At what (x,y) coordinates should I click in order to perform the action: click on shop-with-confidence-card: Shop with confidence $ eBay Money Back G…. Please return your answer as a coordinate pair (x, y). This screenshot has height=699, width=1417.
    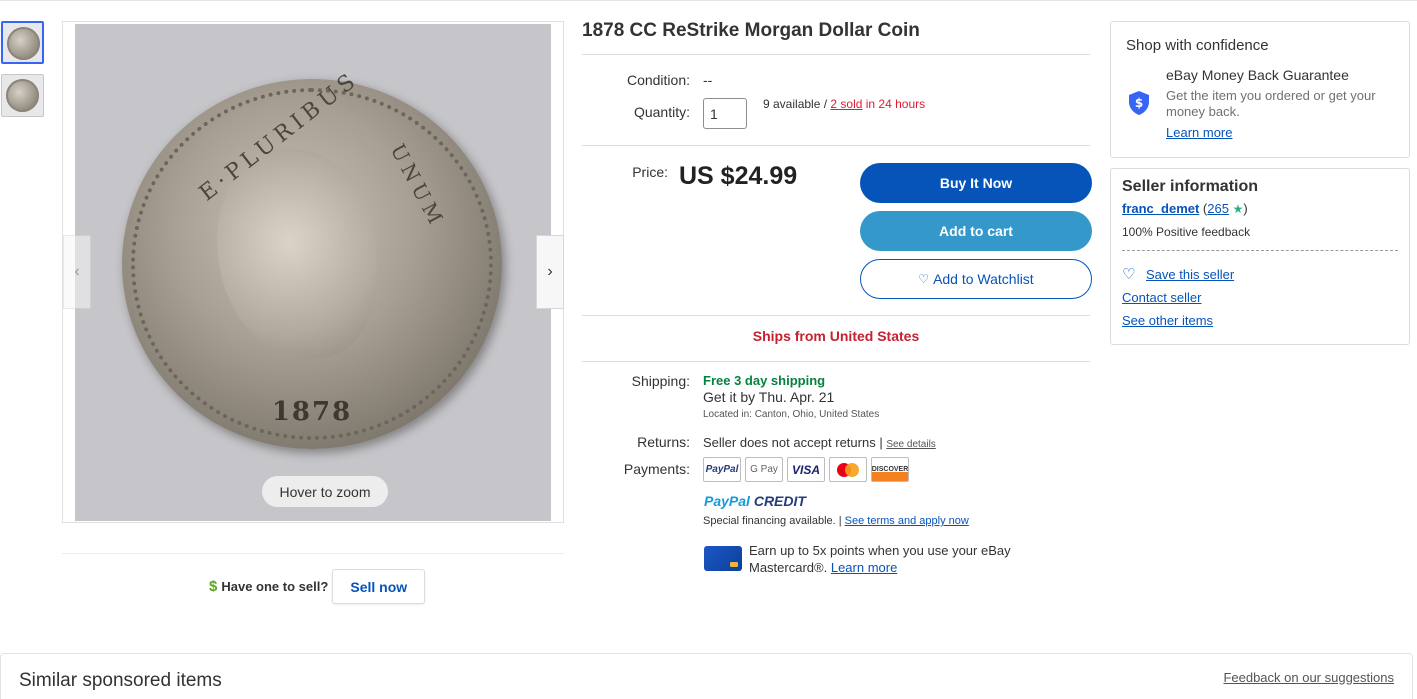
    Looking at the image, I should click on (1260, 89).